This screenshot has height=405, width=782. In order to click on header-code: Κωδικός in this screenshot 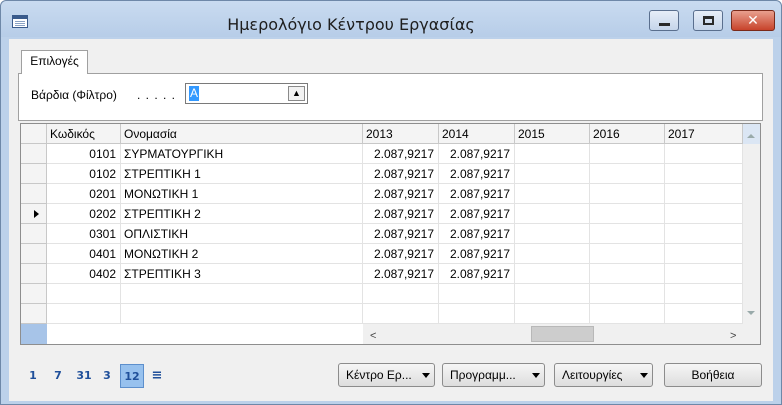, I will do `click(84, 134)`.